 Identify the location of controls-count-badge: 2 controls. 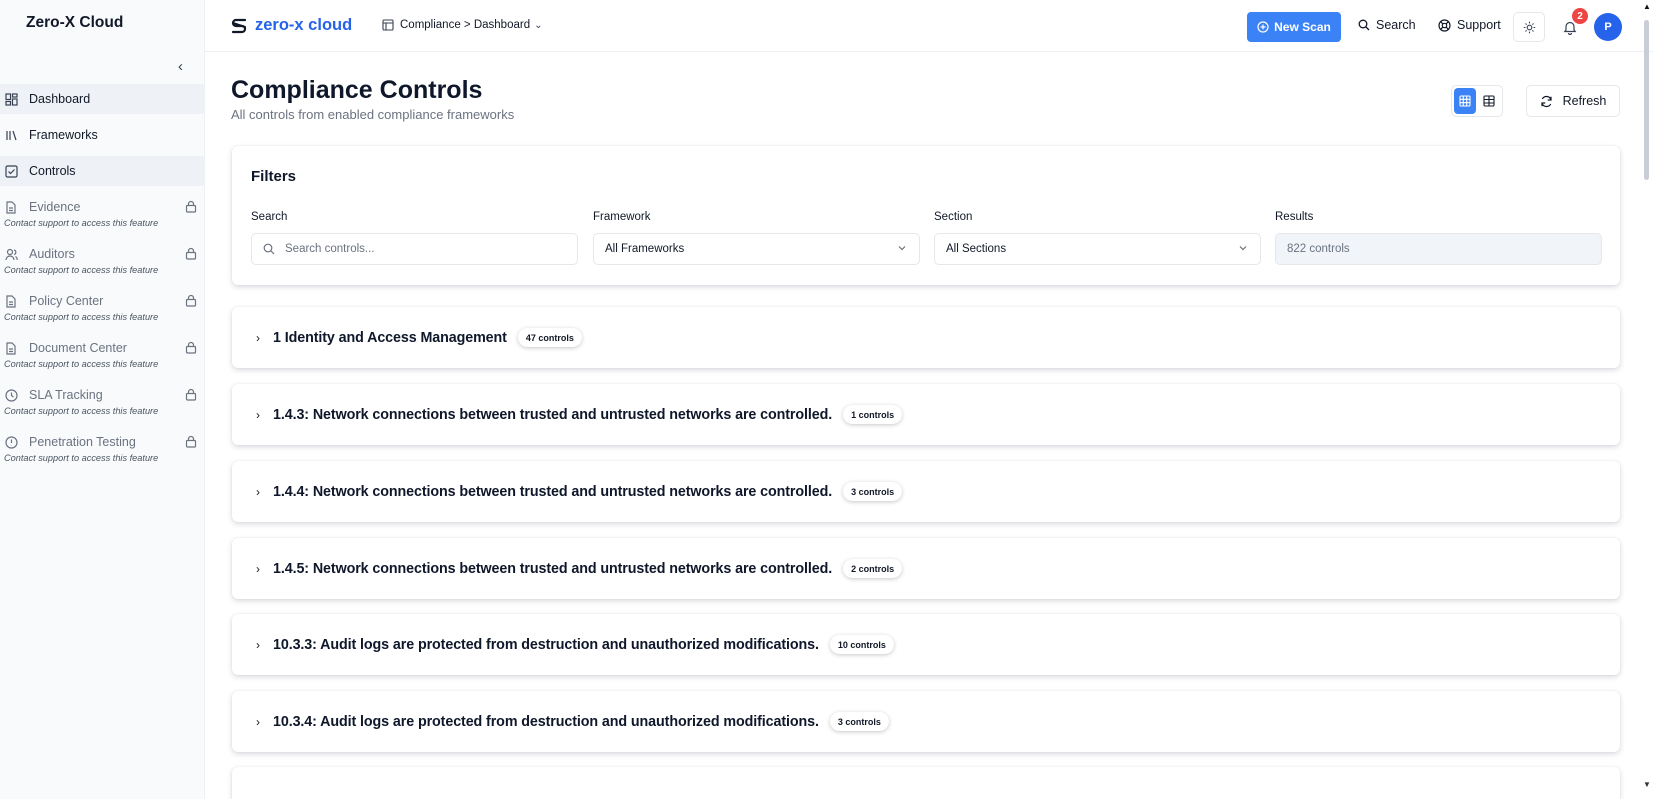
(873, 568).